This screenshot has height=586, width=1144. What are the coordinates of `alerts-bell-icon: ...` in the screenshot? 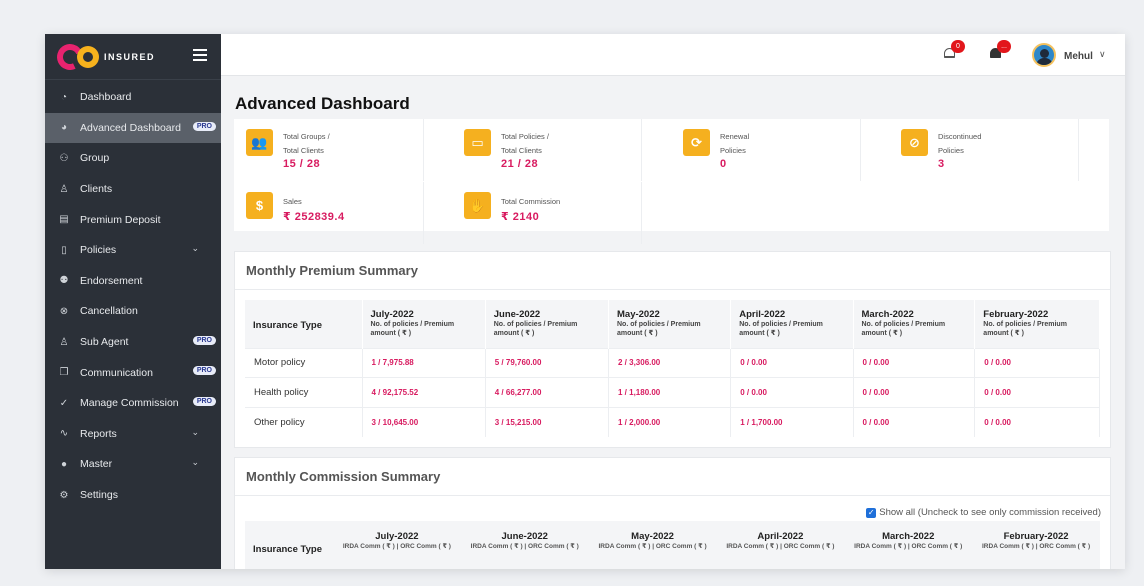 It's located at (1000, 51).